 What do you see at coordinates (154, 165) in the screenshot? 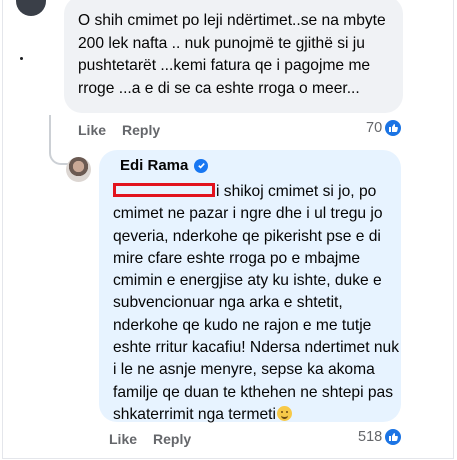
I see `author-name: Edi Rama` at bounding box center [154, 165].